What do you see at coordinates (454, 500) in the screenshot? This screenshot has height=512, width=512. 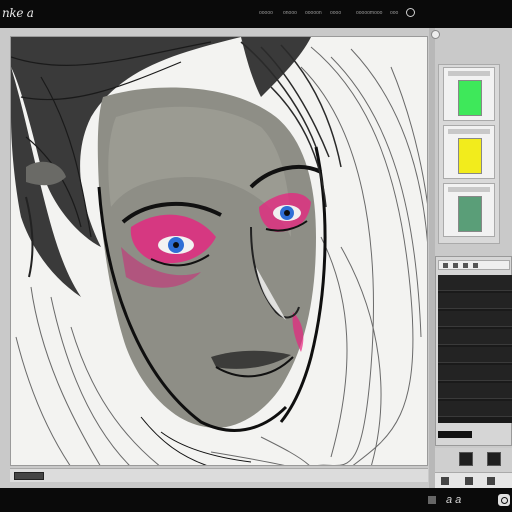 I see `status-label: a a` at bounding box center [454, 500].